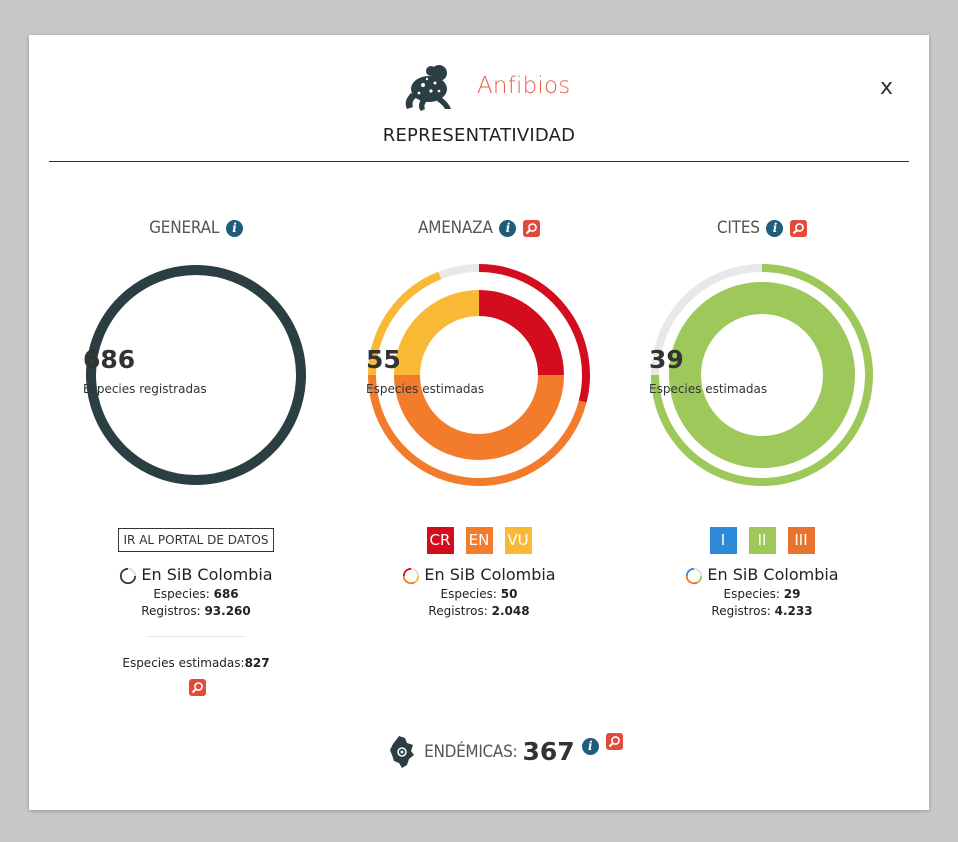 This screenshot has width=958, height=842. Describe the element at coordinates (196, 540) in the screenshot. I see `portal-datos-button: IR AL PORTAL DE DATOS` at that location.